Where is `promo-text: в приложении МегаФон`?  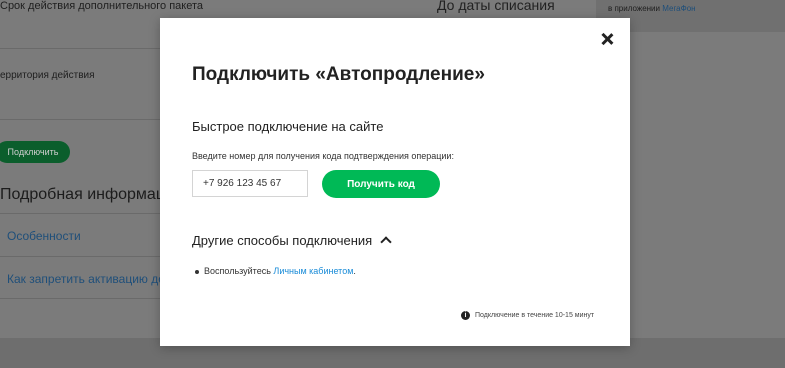
promo-text: в приложении МегаФон is located at coordinates (652, 8).